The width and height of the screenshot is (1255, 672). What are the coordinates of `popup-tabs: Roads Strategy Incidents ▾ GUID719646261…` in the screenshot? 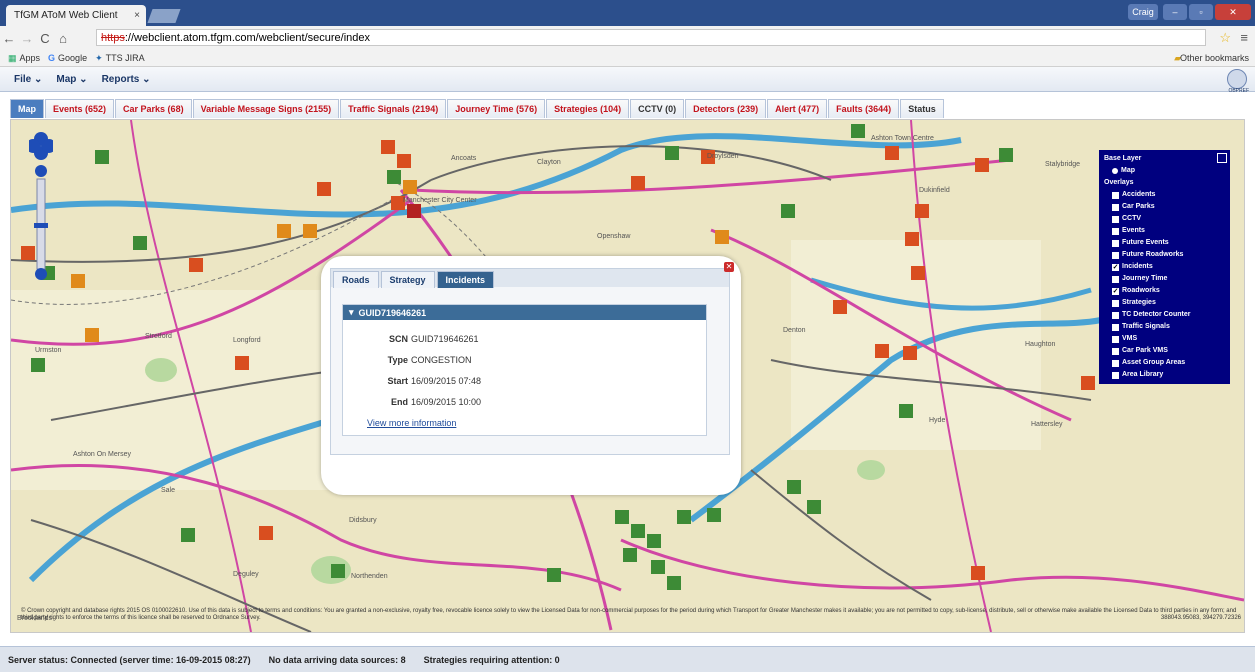 It's located at (530, 361).